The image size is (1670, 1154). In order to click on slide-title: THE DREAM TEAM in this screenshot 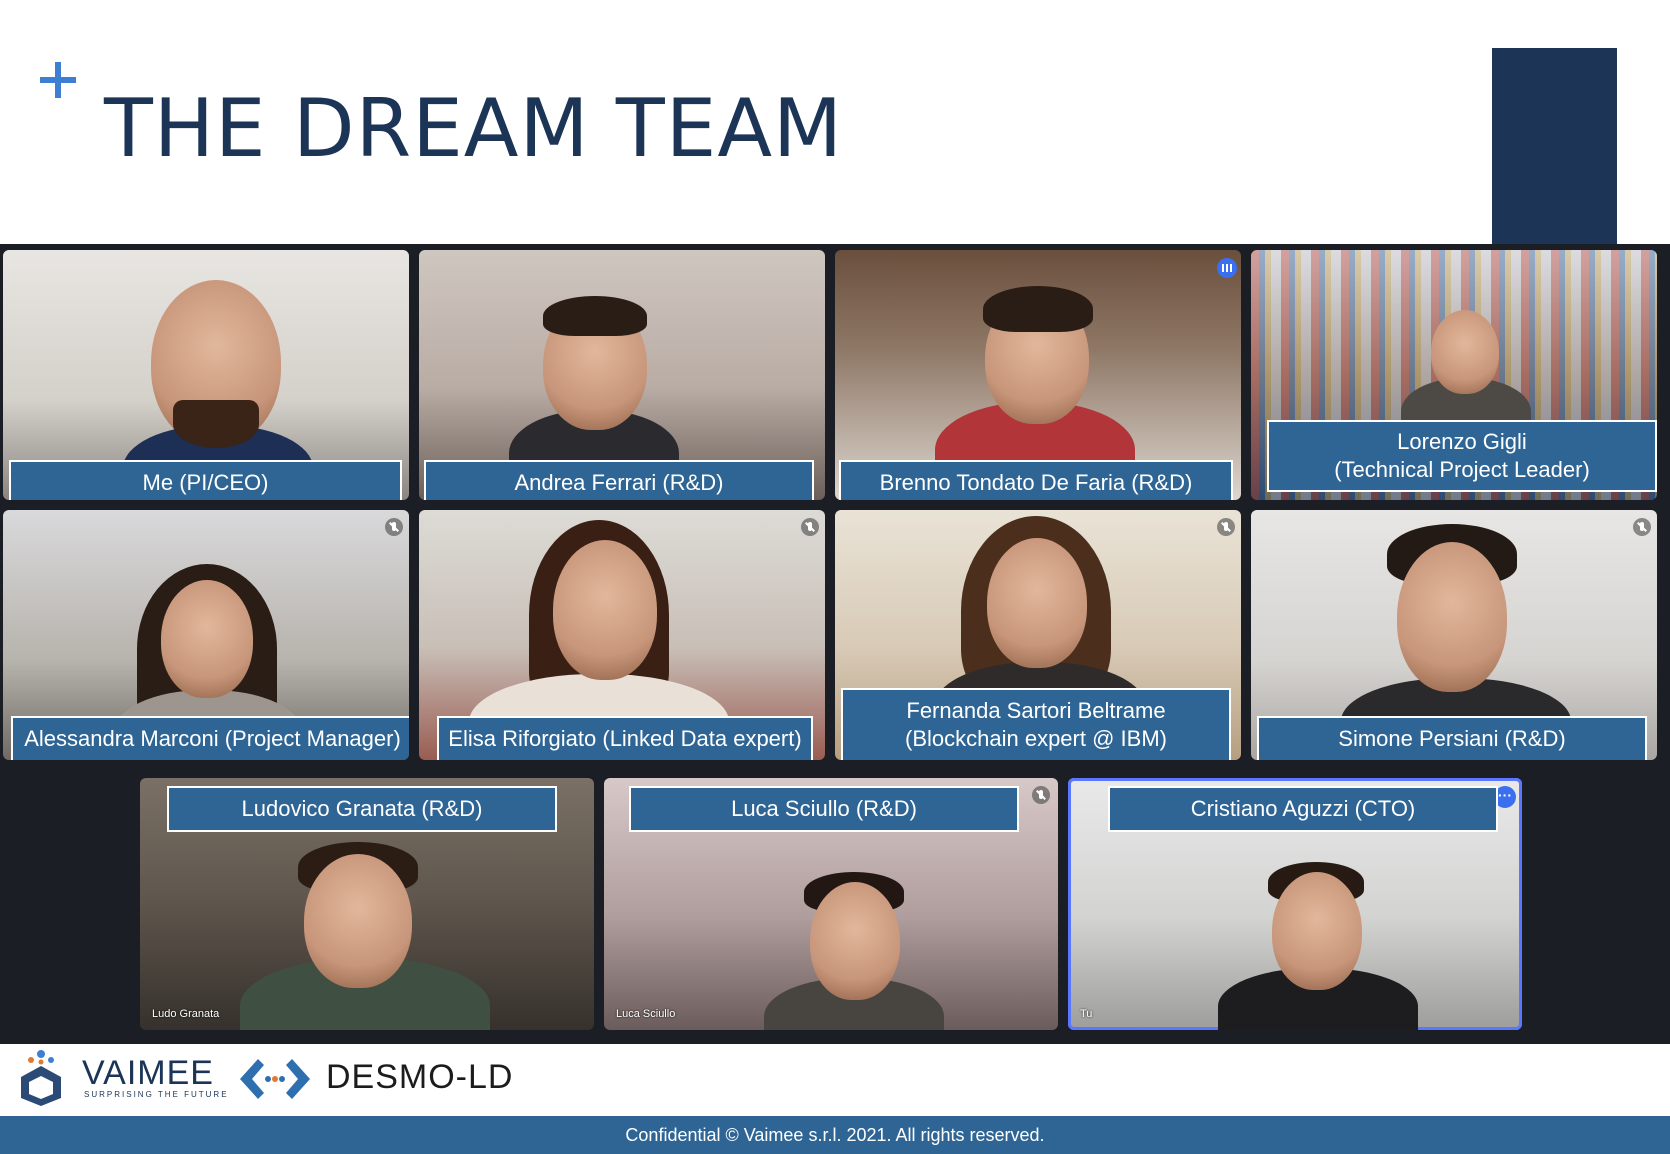, I will do `click(474, 128)`.